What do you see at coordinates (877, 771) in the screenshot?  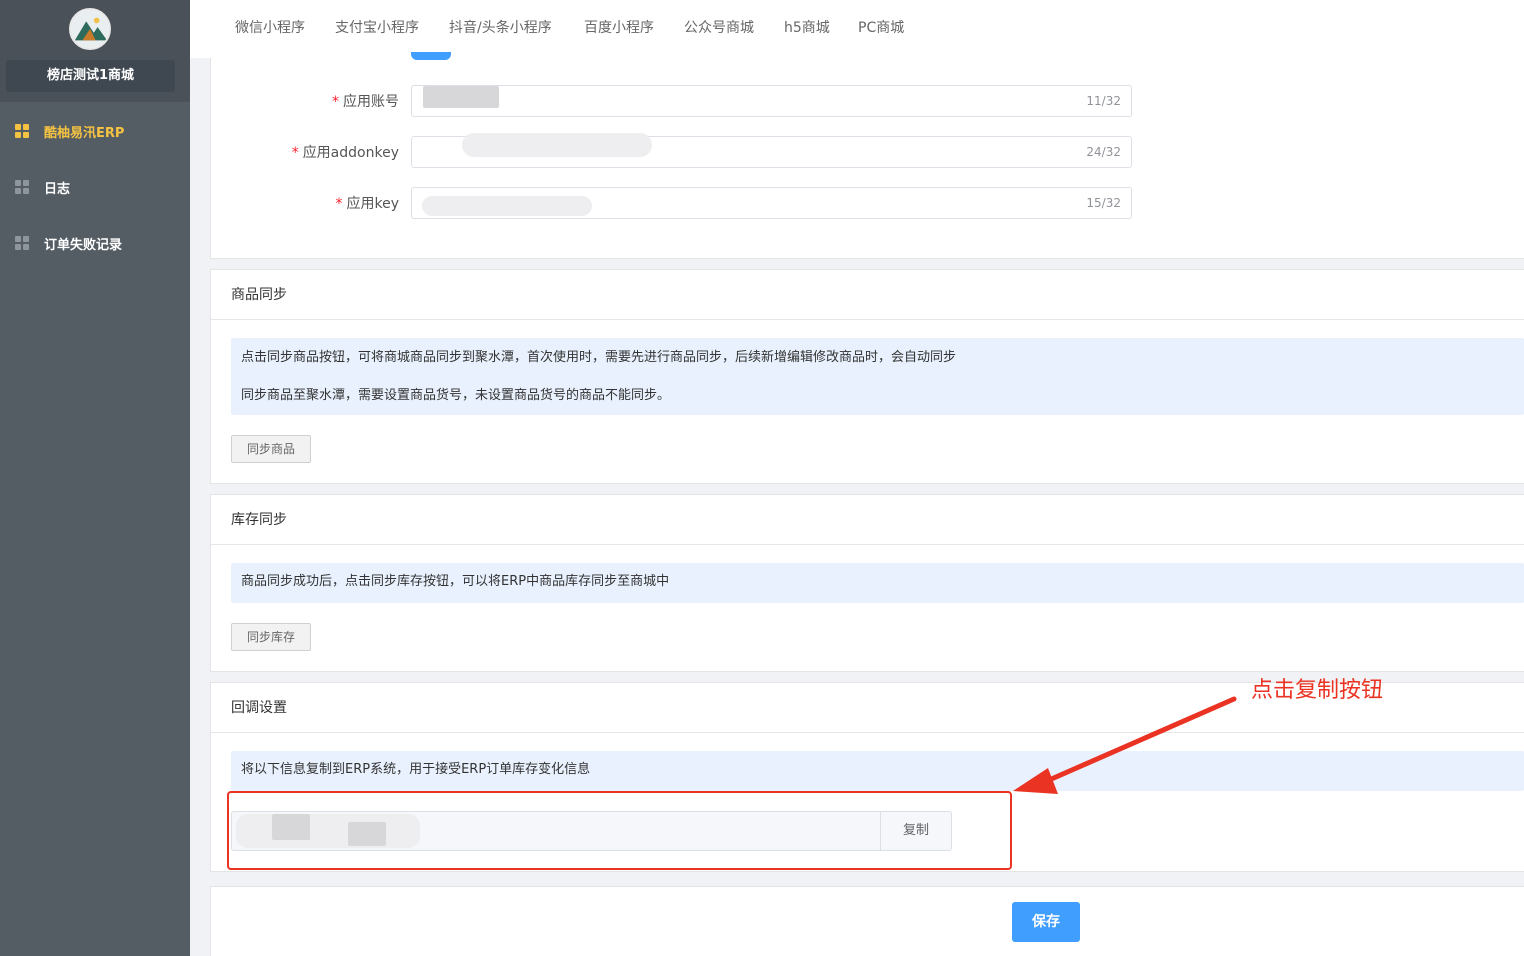 I see `callback-tip: 将以下信息复制到ERP系统，用于接受ERP订单库存变化信息` at bounding box center [877, 771].